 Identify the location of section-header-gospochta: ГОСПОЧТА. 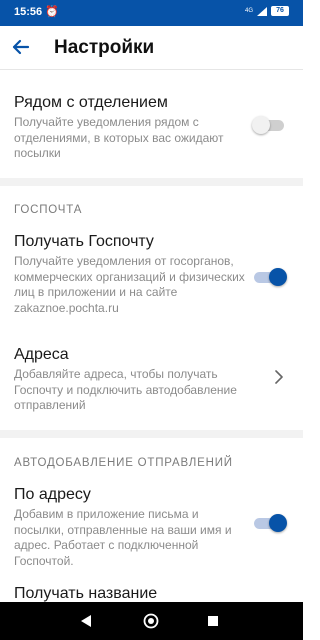
(48, 210).